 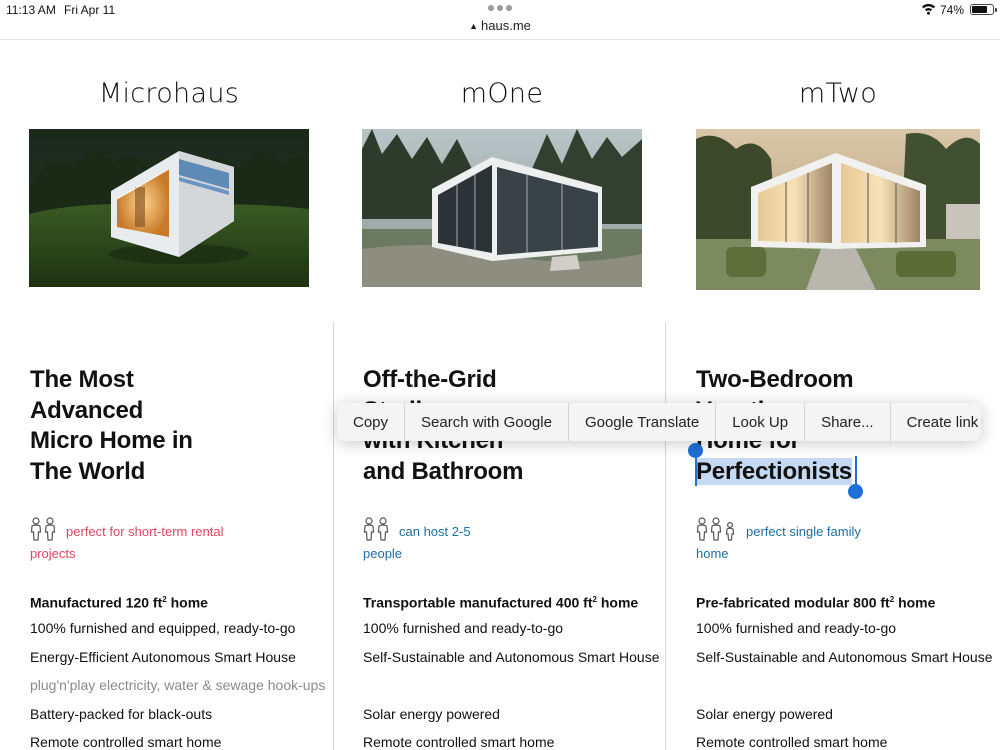 What do you see at coordinates (53, 553) in the screenshot?
I see `badge-text-2: projects` at bounding box center [53, 553].